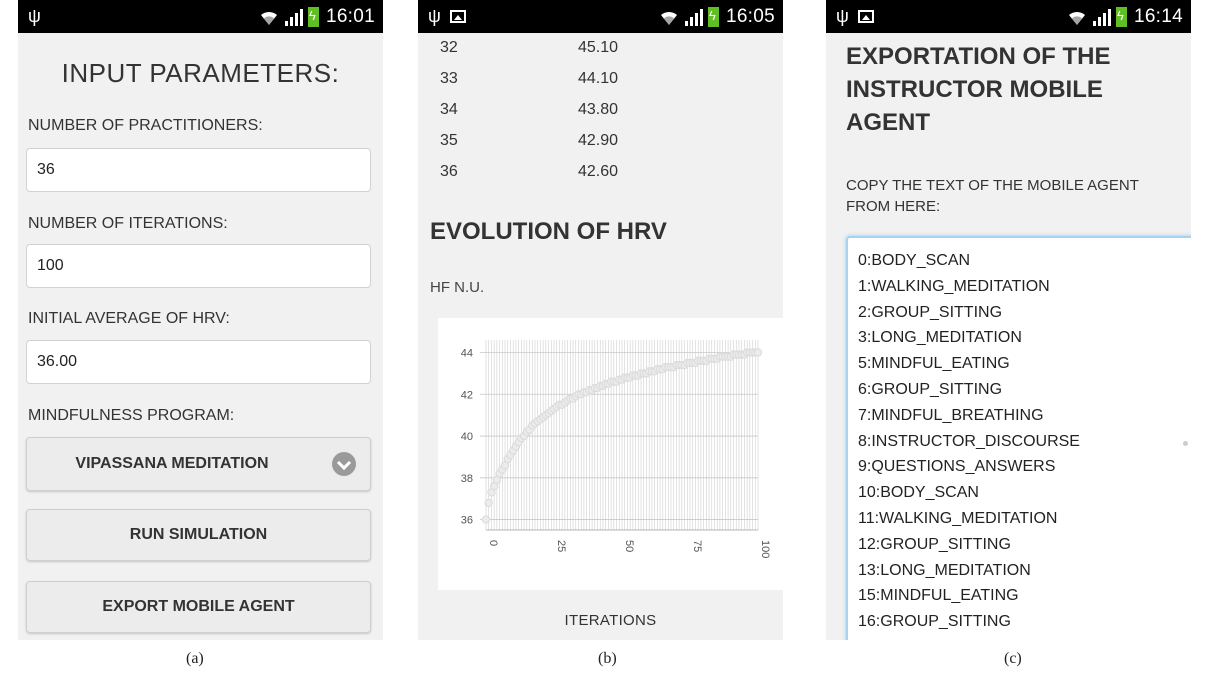  What do you see at coordinates (930, 389) in the screenshot?
I see `agent-line: 6:GROUP_SITTING` at bounding box center [930, 389].